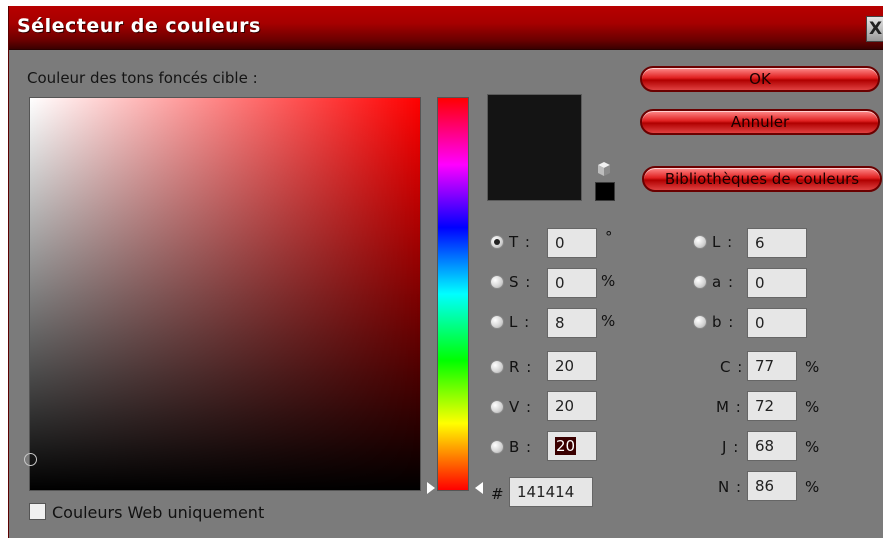  What do you see at coordinates (572, 323) in the screenshot?
I see `brightness-input: 8` at bounding box center [572, 323].